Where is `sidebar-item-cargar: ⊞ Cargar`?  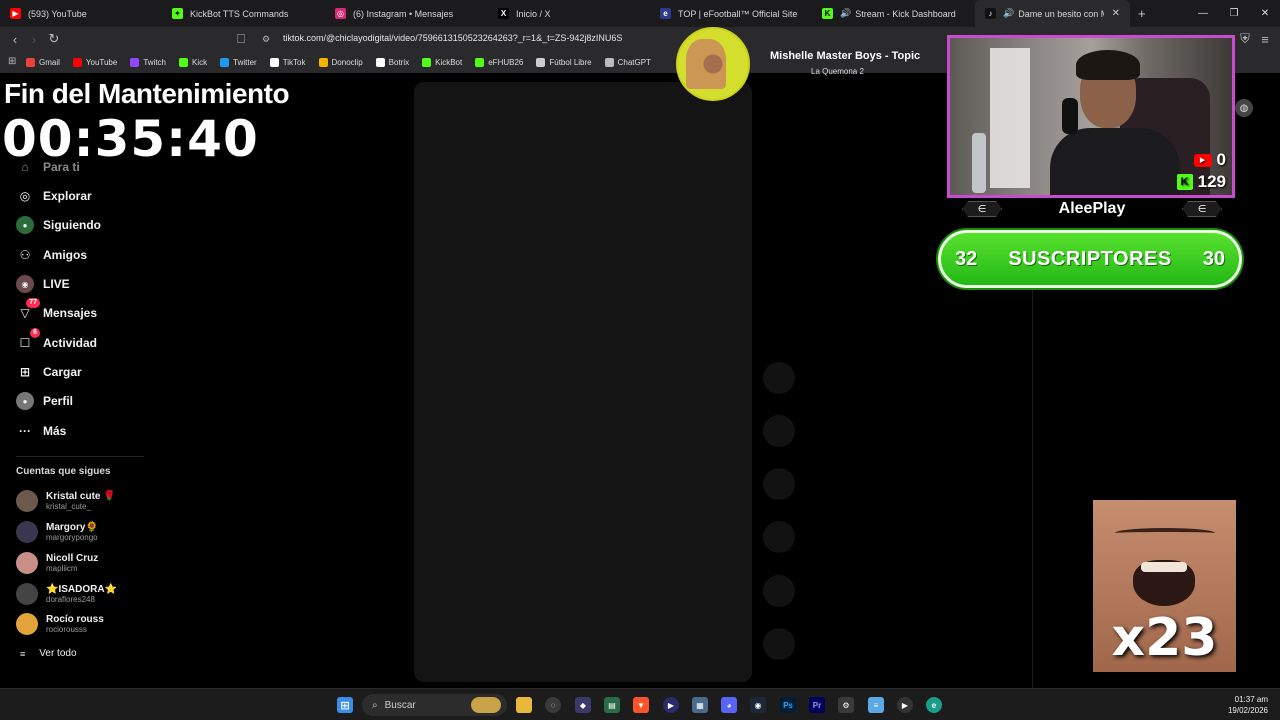 sidebar-item-cargar: ⊞ Cargar is located at coordinates (49, 372).